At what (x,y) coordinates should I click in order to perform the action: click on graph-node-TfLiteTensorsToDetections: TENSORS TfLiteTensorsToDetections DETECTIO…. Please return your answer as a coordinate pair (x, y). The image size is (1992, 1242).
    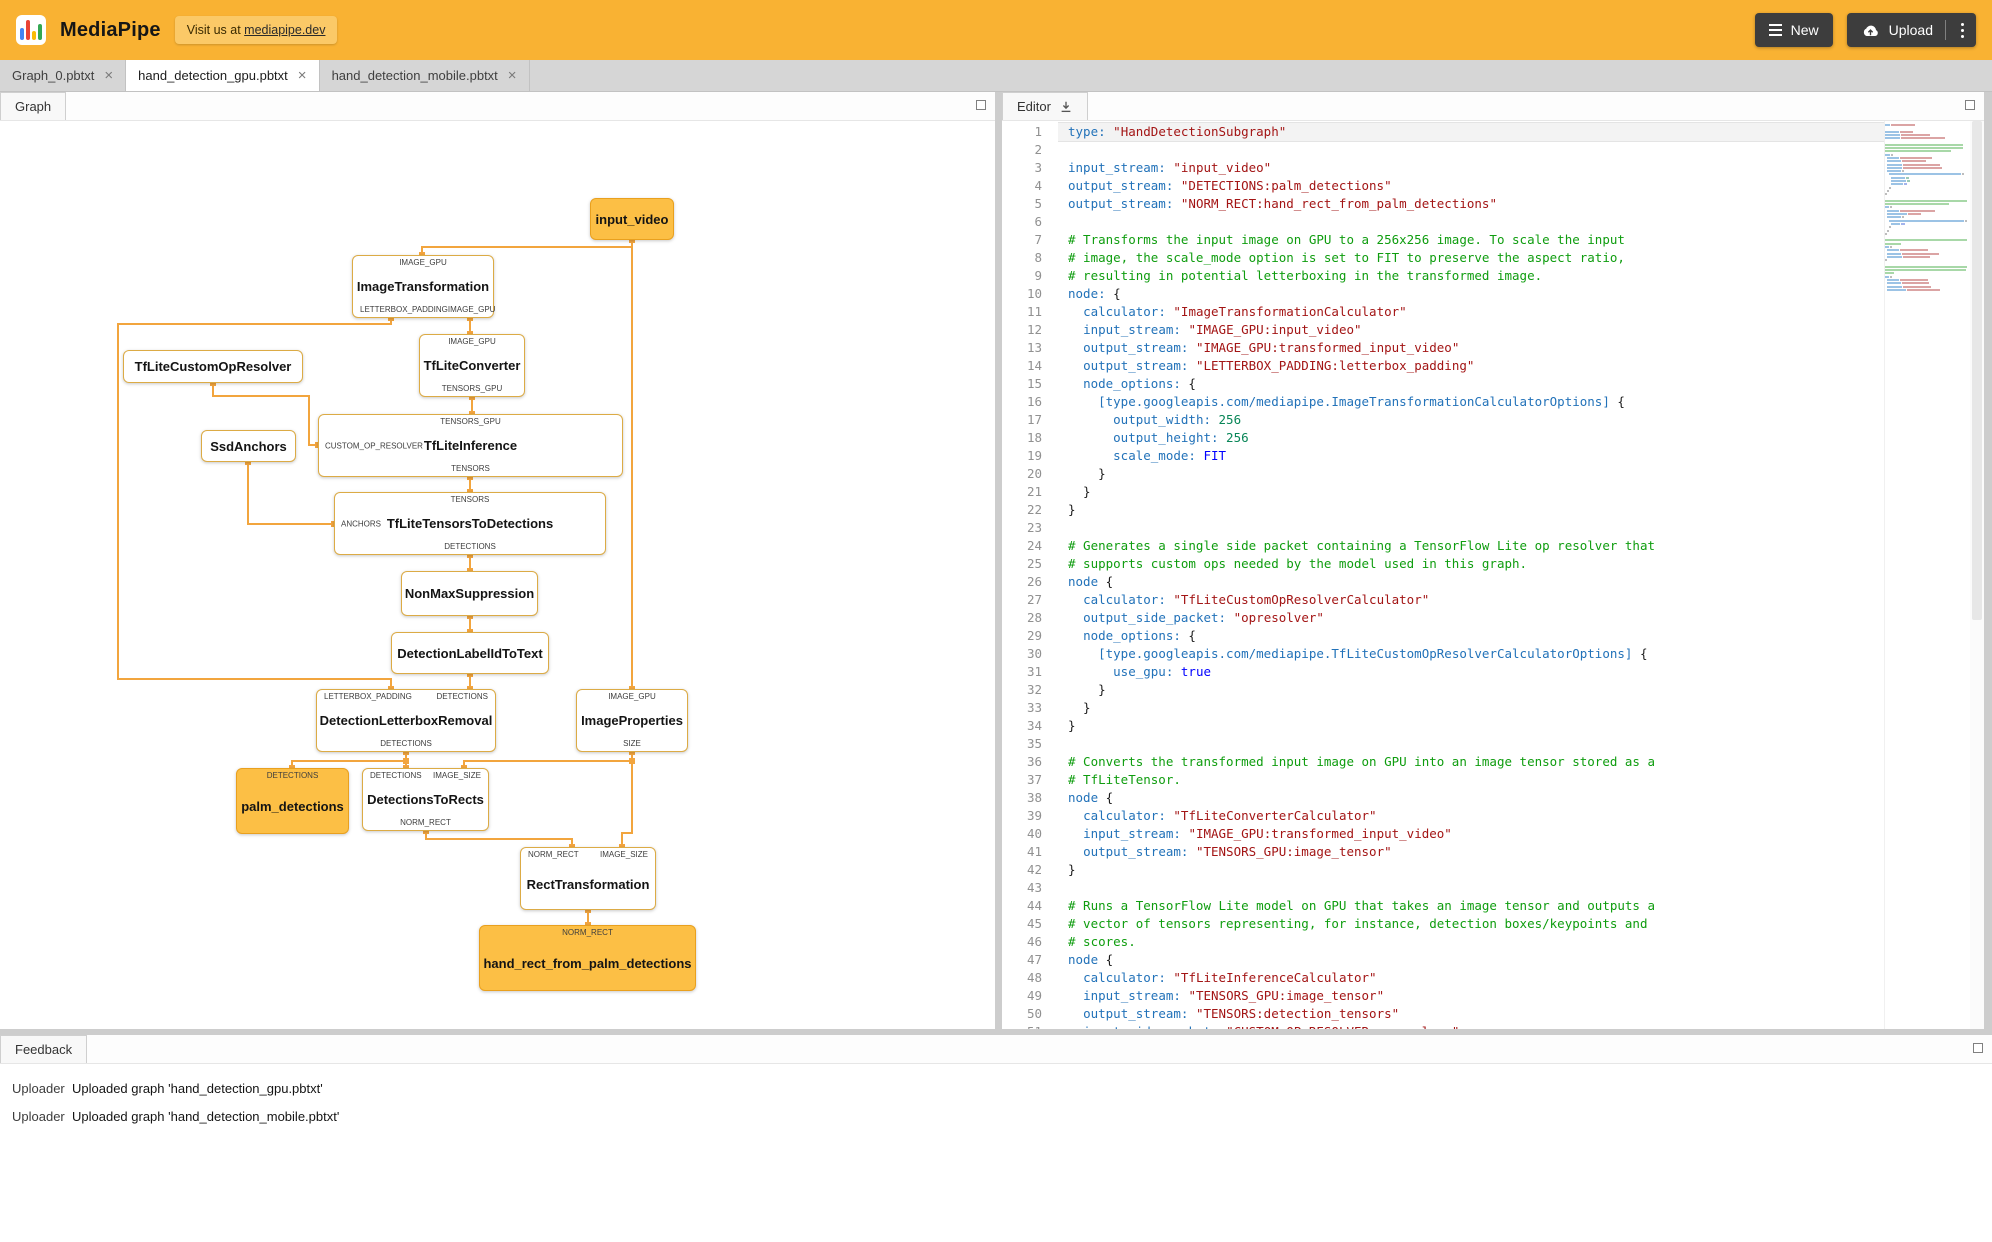
    Looking at the image, I should click on (470, 523).